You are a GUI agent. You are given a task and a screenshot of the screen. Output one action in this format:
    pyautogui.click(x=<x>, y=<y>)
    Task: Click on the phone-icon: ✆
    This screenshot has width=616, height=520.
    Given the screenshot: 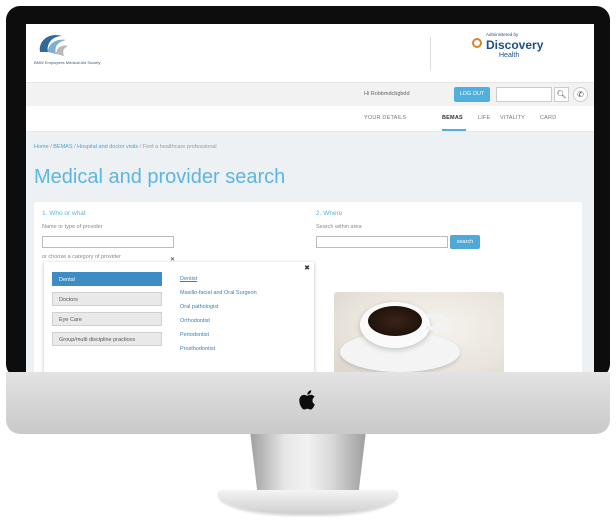 What is the action you would take?
    pyautogui.click(x=580, y=94)
    